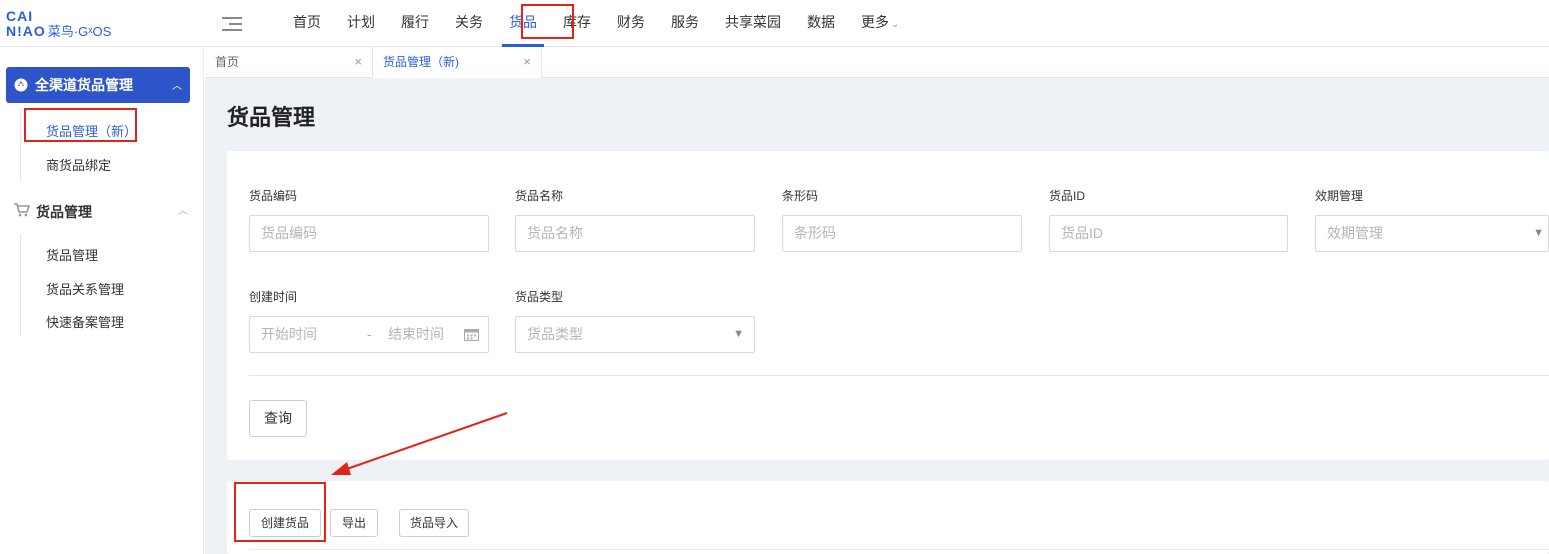  I want to click on select-value: 货品类型, so click(555, 334).